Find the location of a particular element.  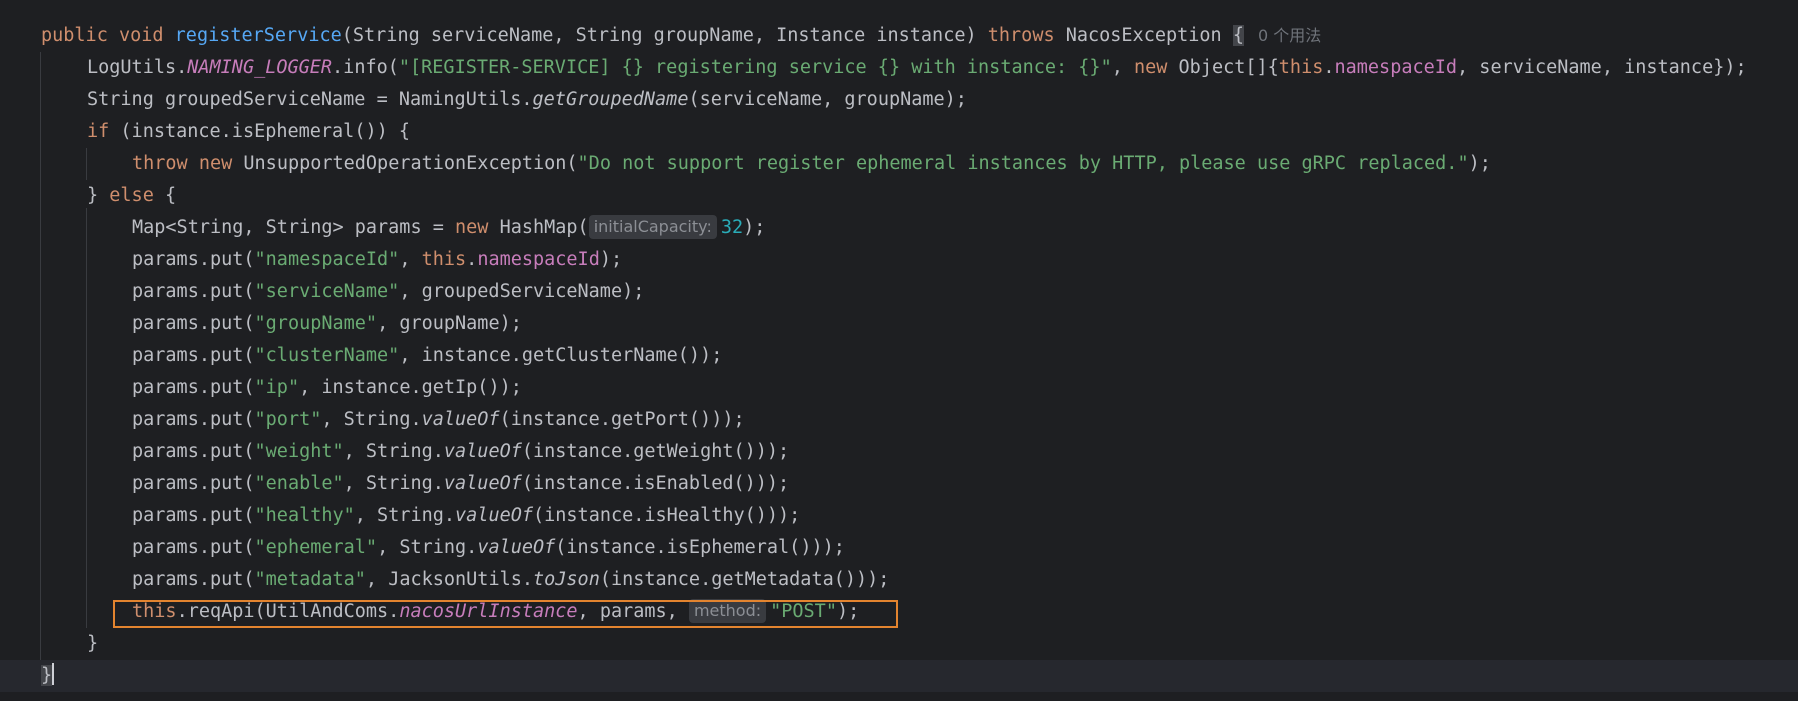

static-field: NAMING_LOGGER is located at coordinates (260, 67).